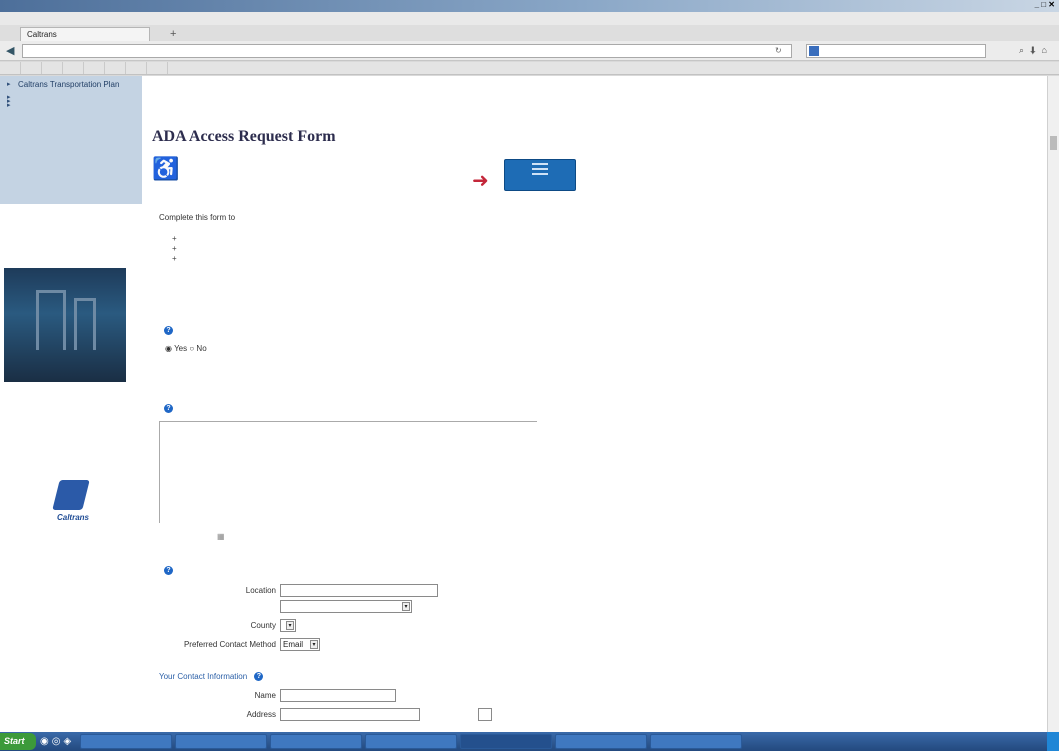 The image size is (1059, 751). I want to click on windows-taskbar: Start ◉◎◈, so click(529, 741).